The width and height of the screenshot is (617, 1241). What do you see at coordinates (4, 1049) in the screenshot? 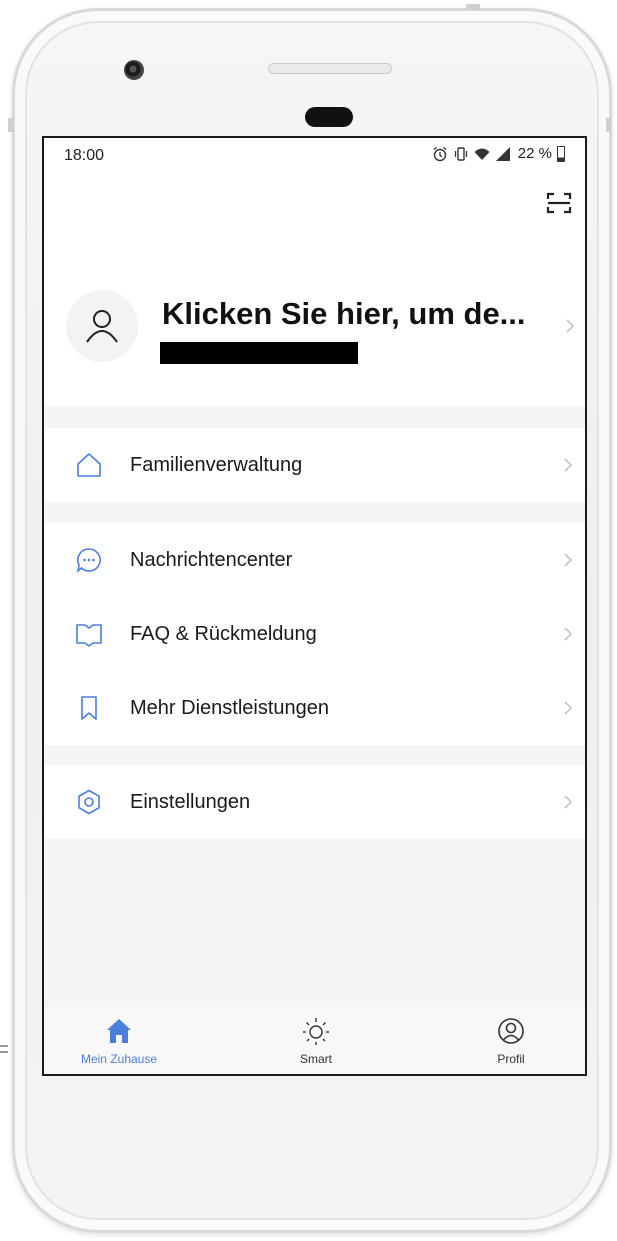
I see `edge-tick-mark` at bounding box center [4, 1049].